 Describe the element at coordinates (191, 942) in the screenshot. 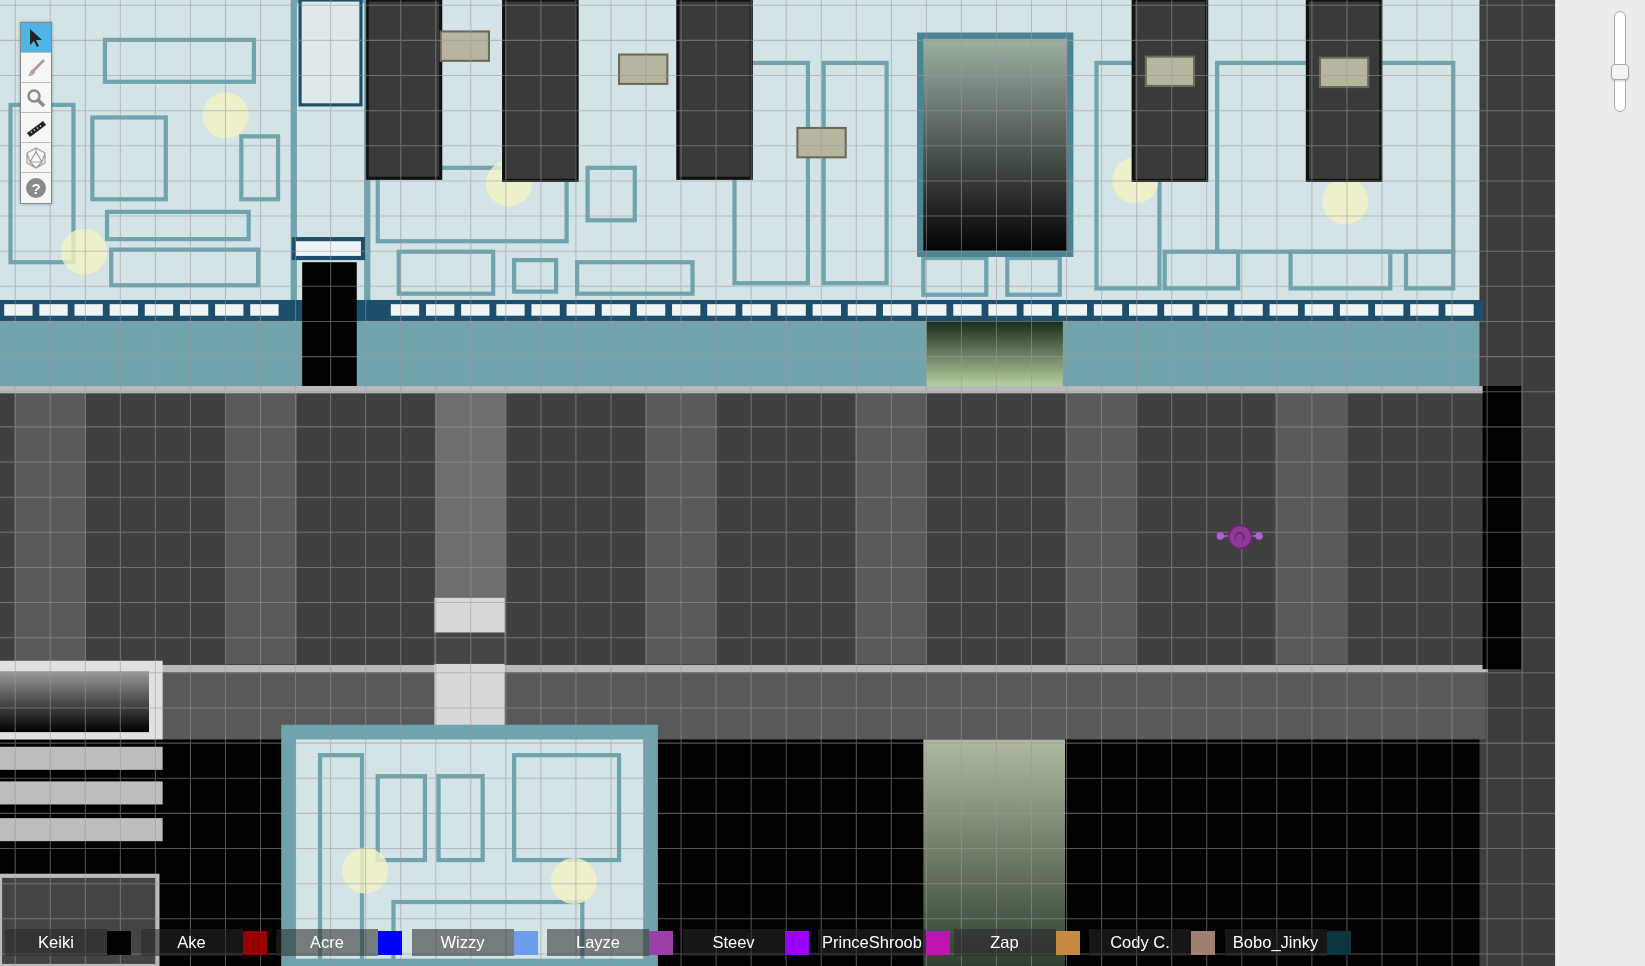

I see `player-name: Ake` at that location.